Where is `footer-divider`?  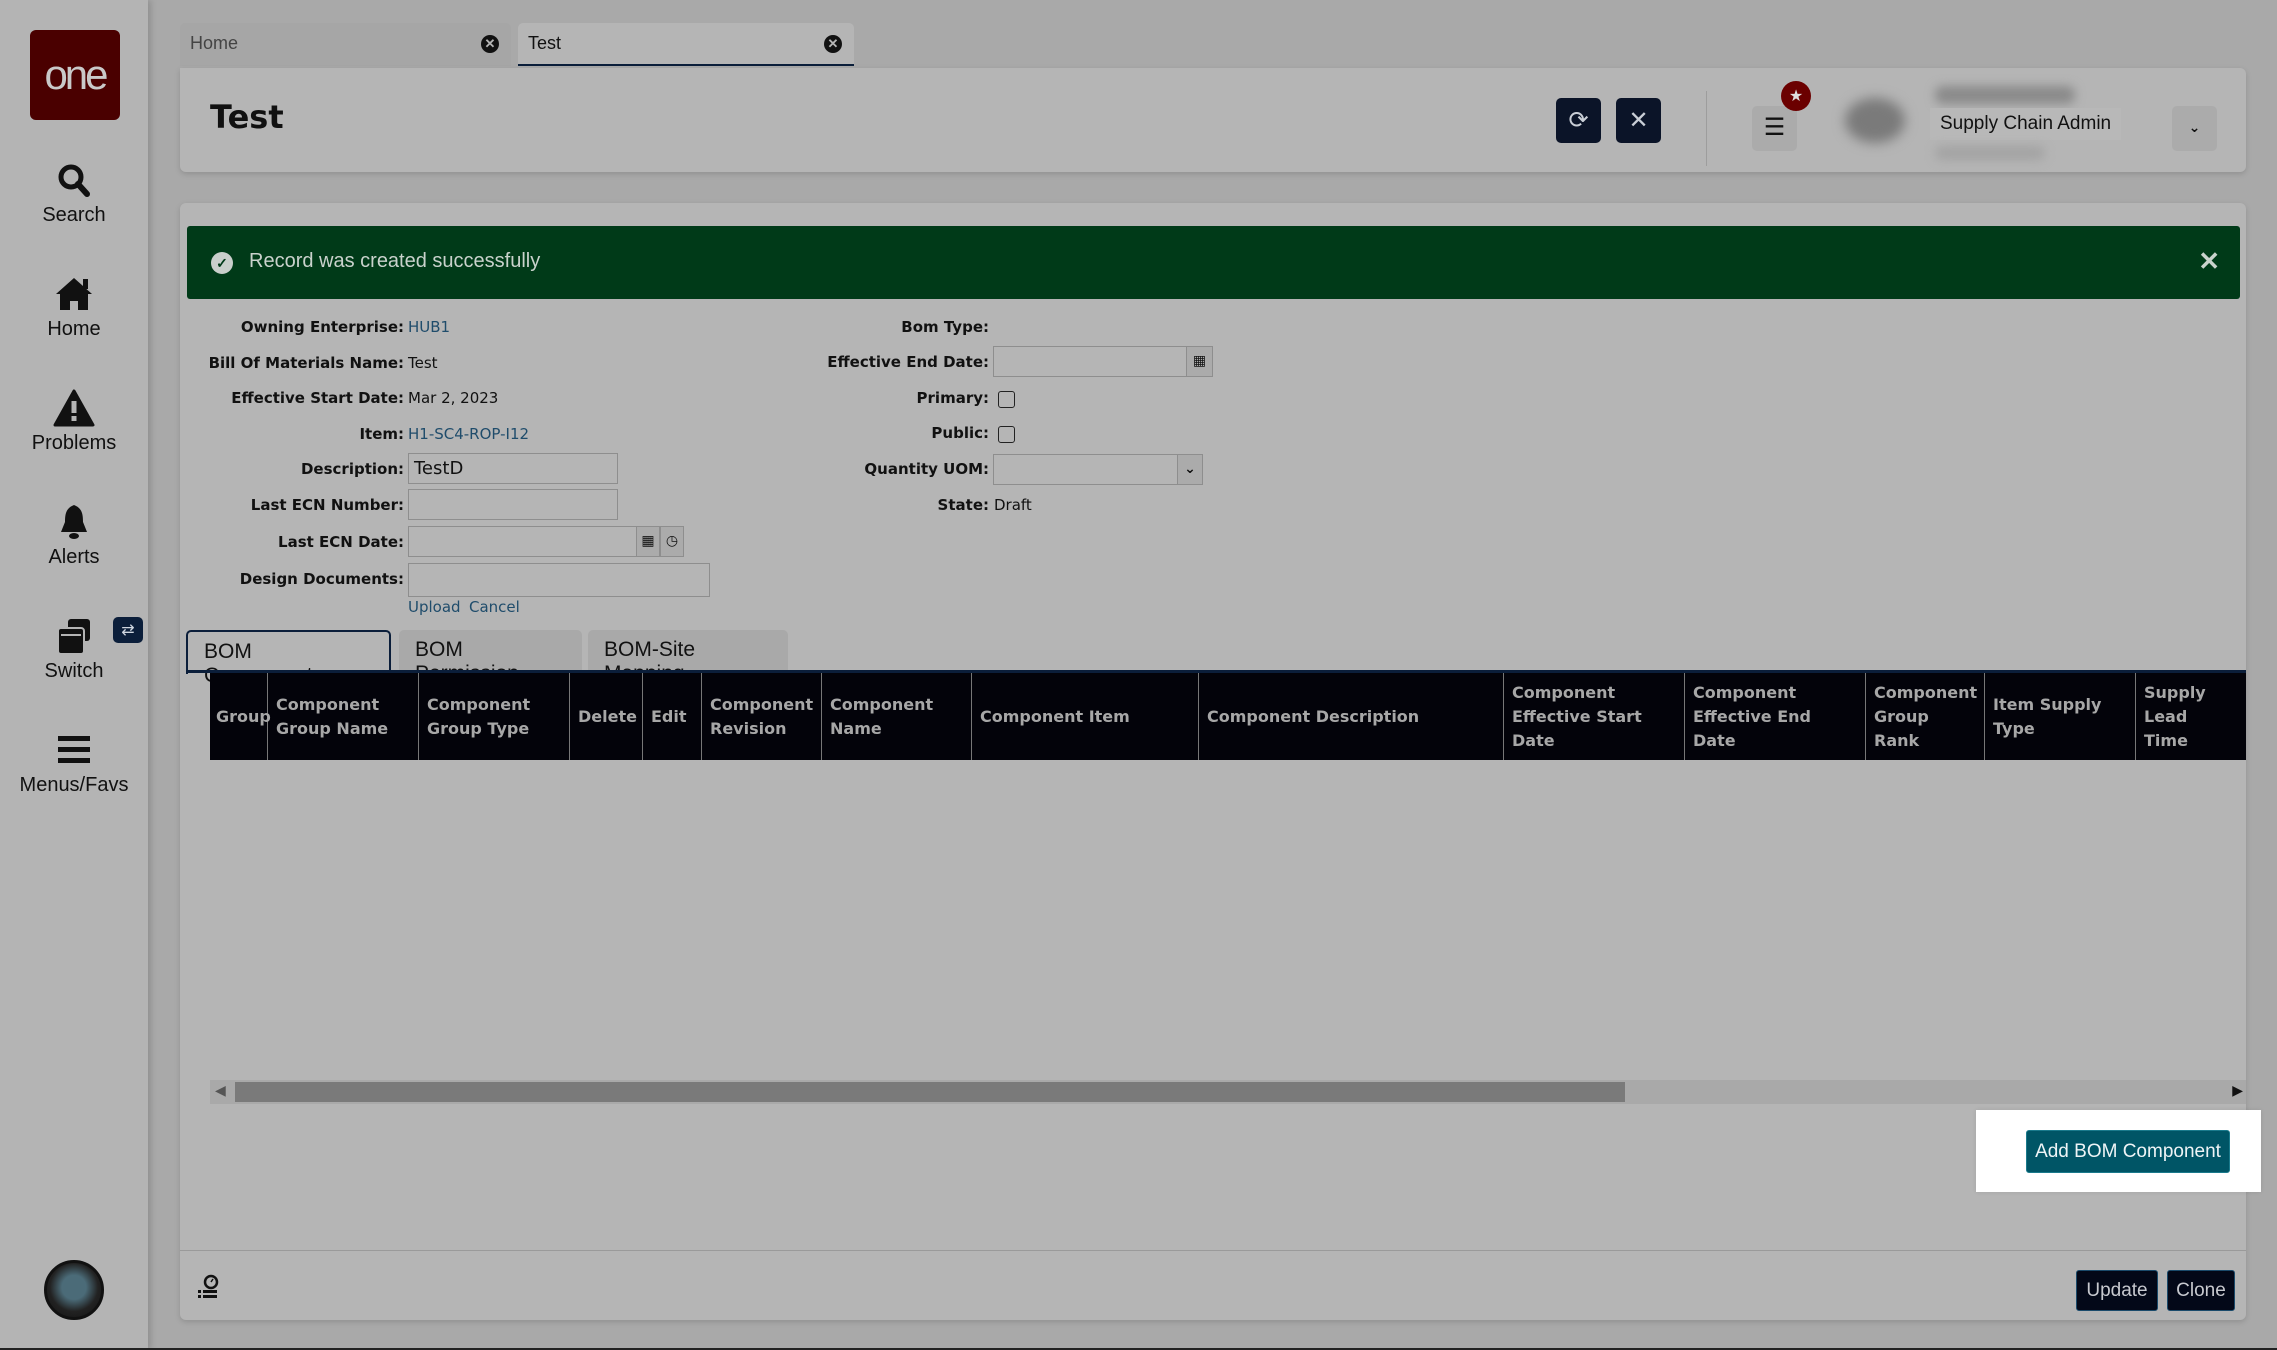 footer-divider is located at coordinates (1213, 1250).